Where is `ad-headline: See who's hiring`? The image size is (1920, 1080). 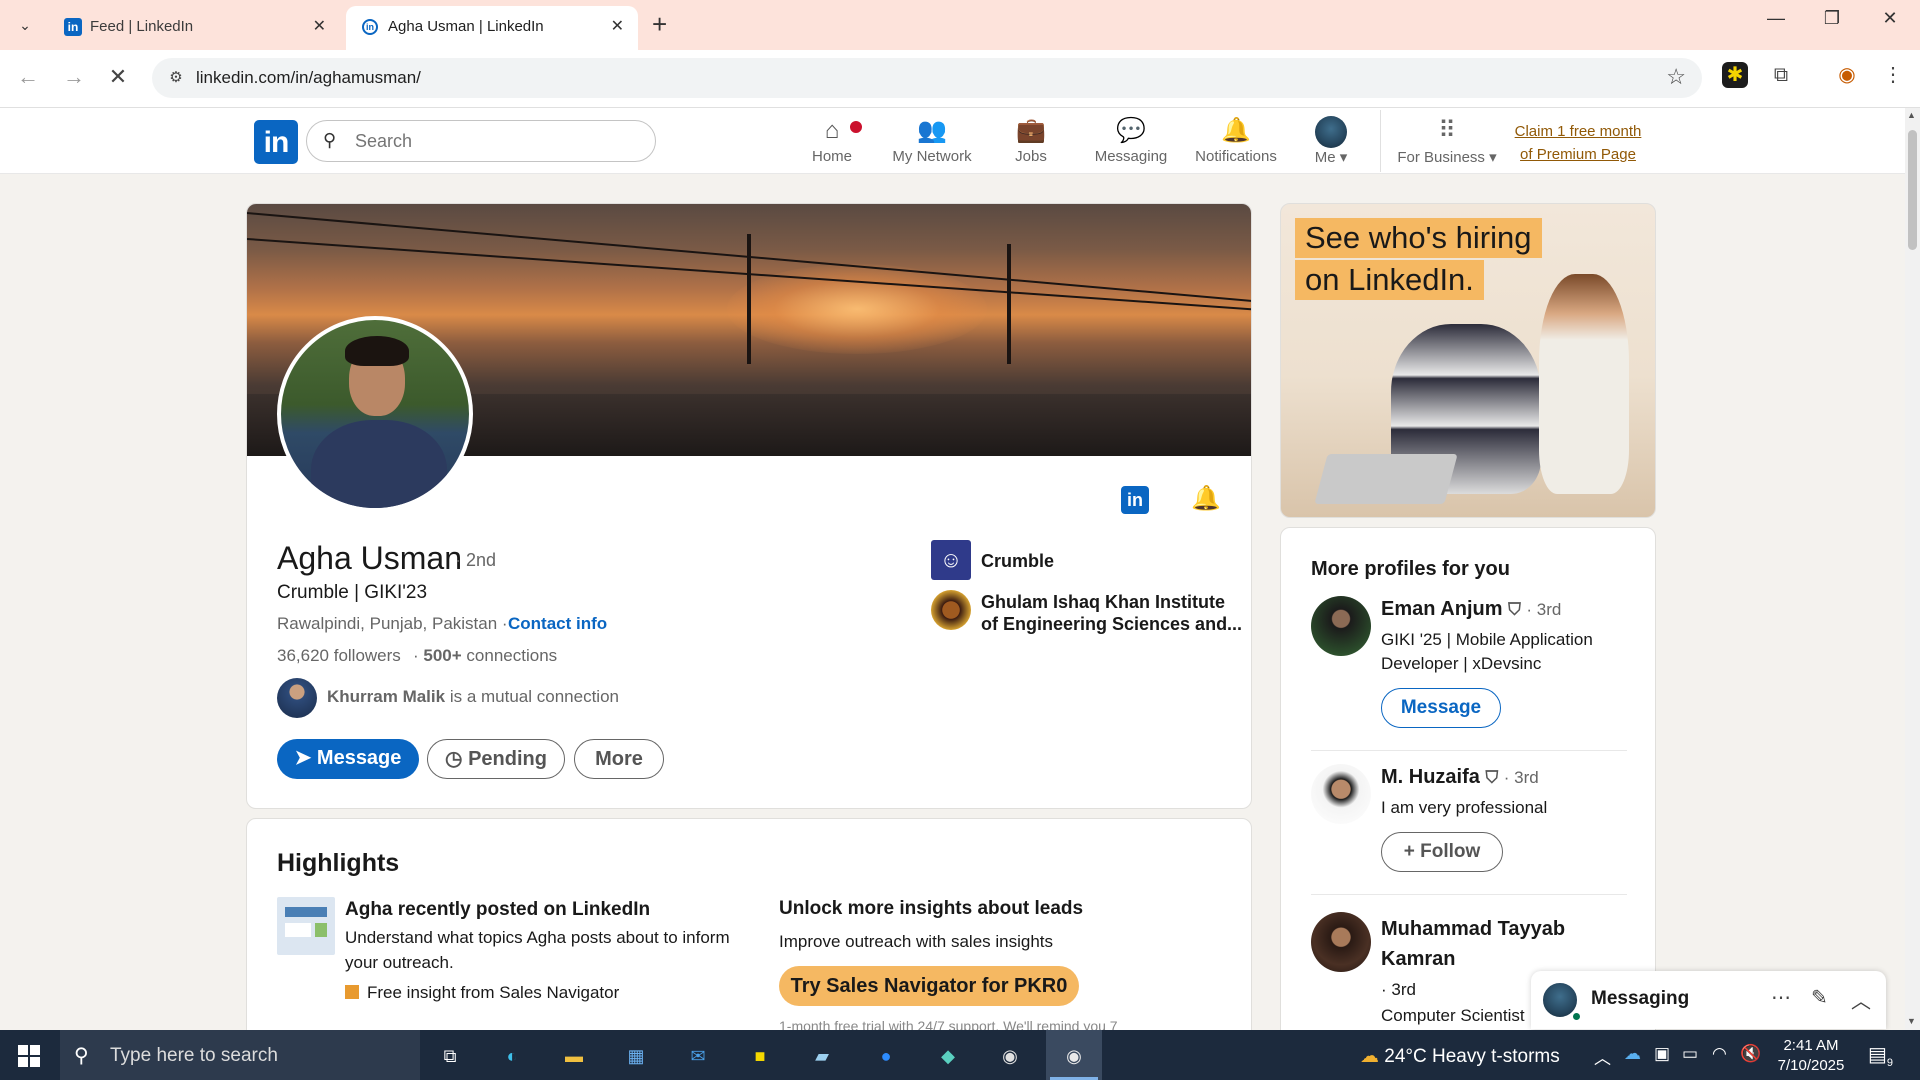 ad-headline: See who's hiring is located at coordinates (1418, 238).